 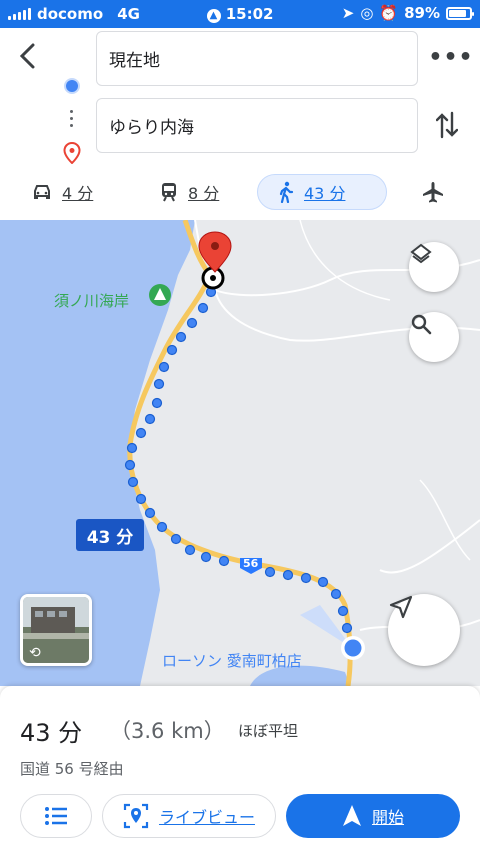 I want to click on navigation-arrow-icon: ➤, so click(x=348, y=13).